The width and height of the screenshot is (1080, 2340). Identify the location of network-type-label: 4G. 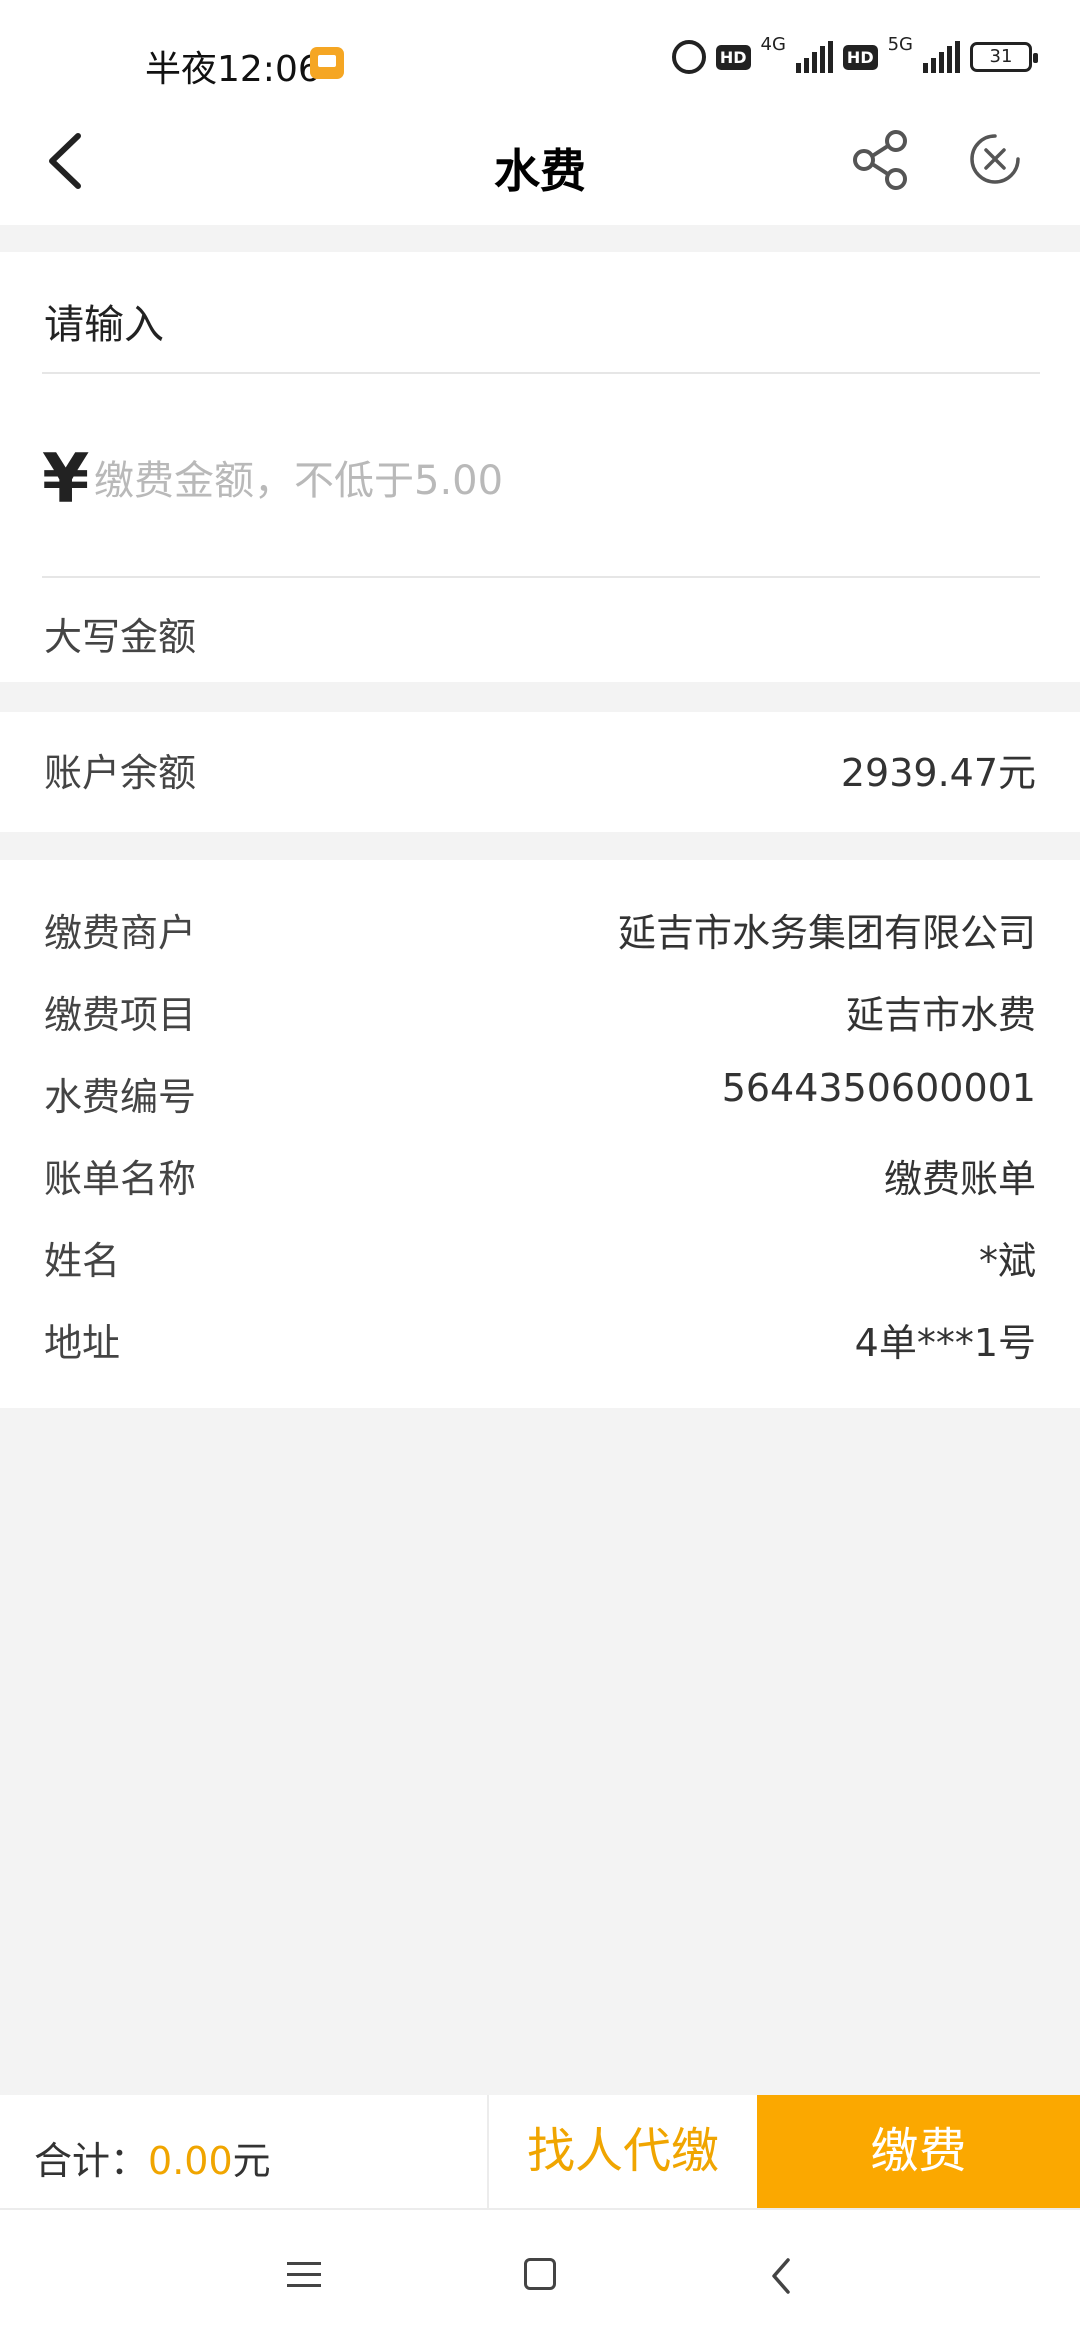
(773, 44).